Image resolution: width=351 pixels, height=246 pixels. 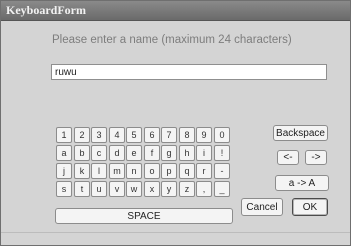 What do you see at coordinates (82, 189) in the screenshot?
I see `key-3-1: t` at bounding box center [82, 189].